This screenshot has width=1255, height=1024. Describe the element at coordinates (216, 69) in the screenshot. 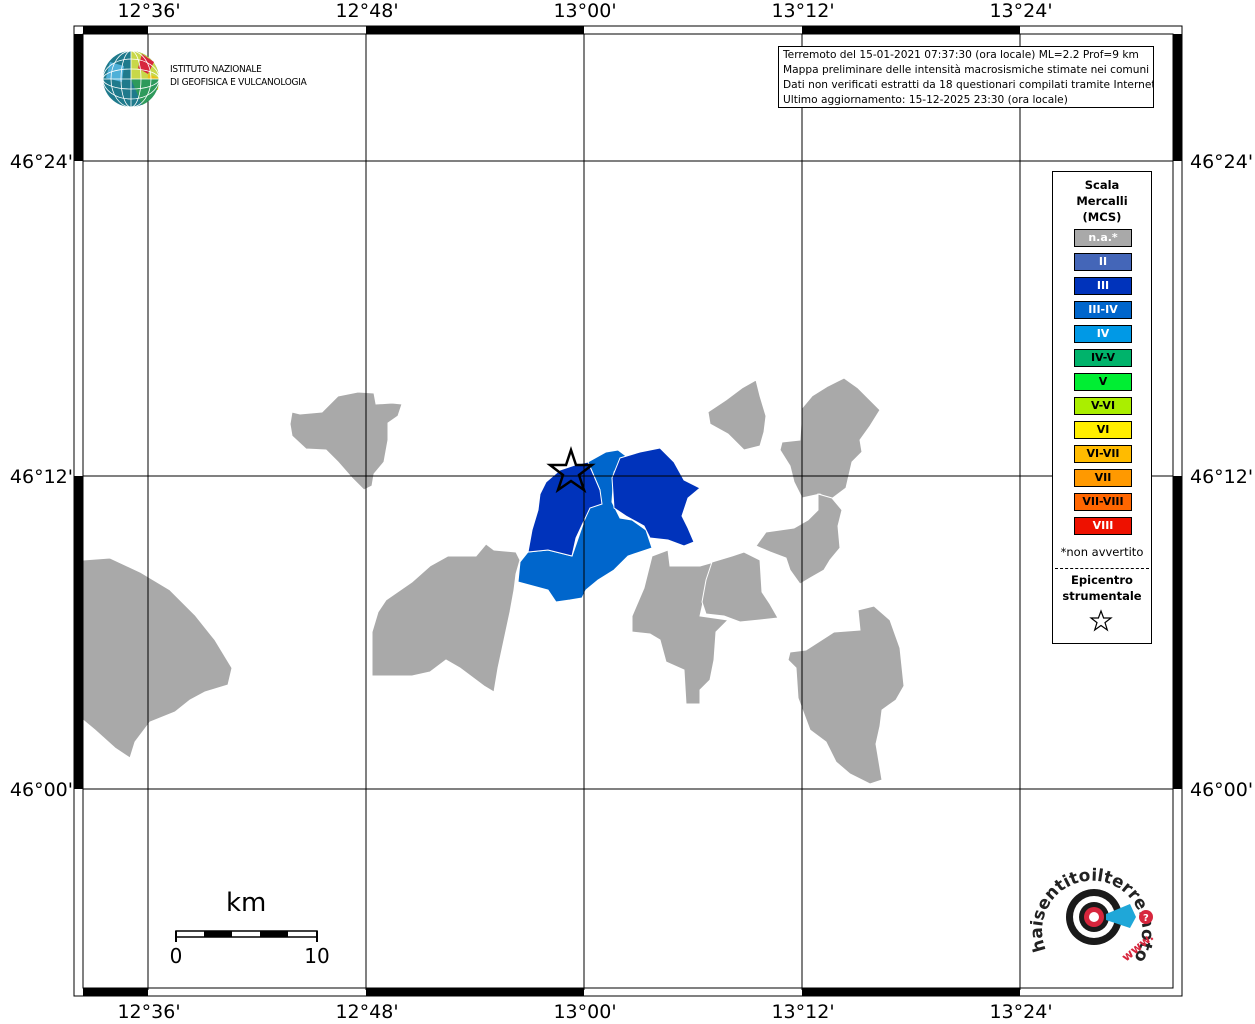

I see `ingv-line1: ISTITUTO NAZIONALE` at that location.